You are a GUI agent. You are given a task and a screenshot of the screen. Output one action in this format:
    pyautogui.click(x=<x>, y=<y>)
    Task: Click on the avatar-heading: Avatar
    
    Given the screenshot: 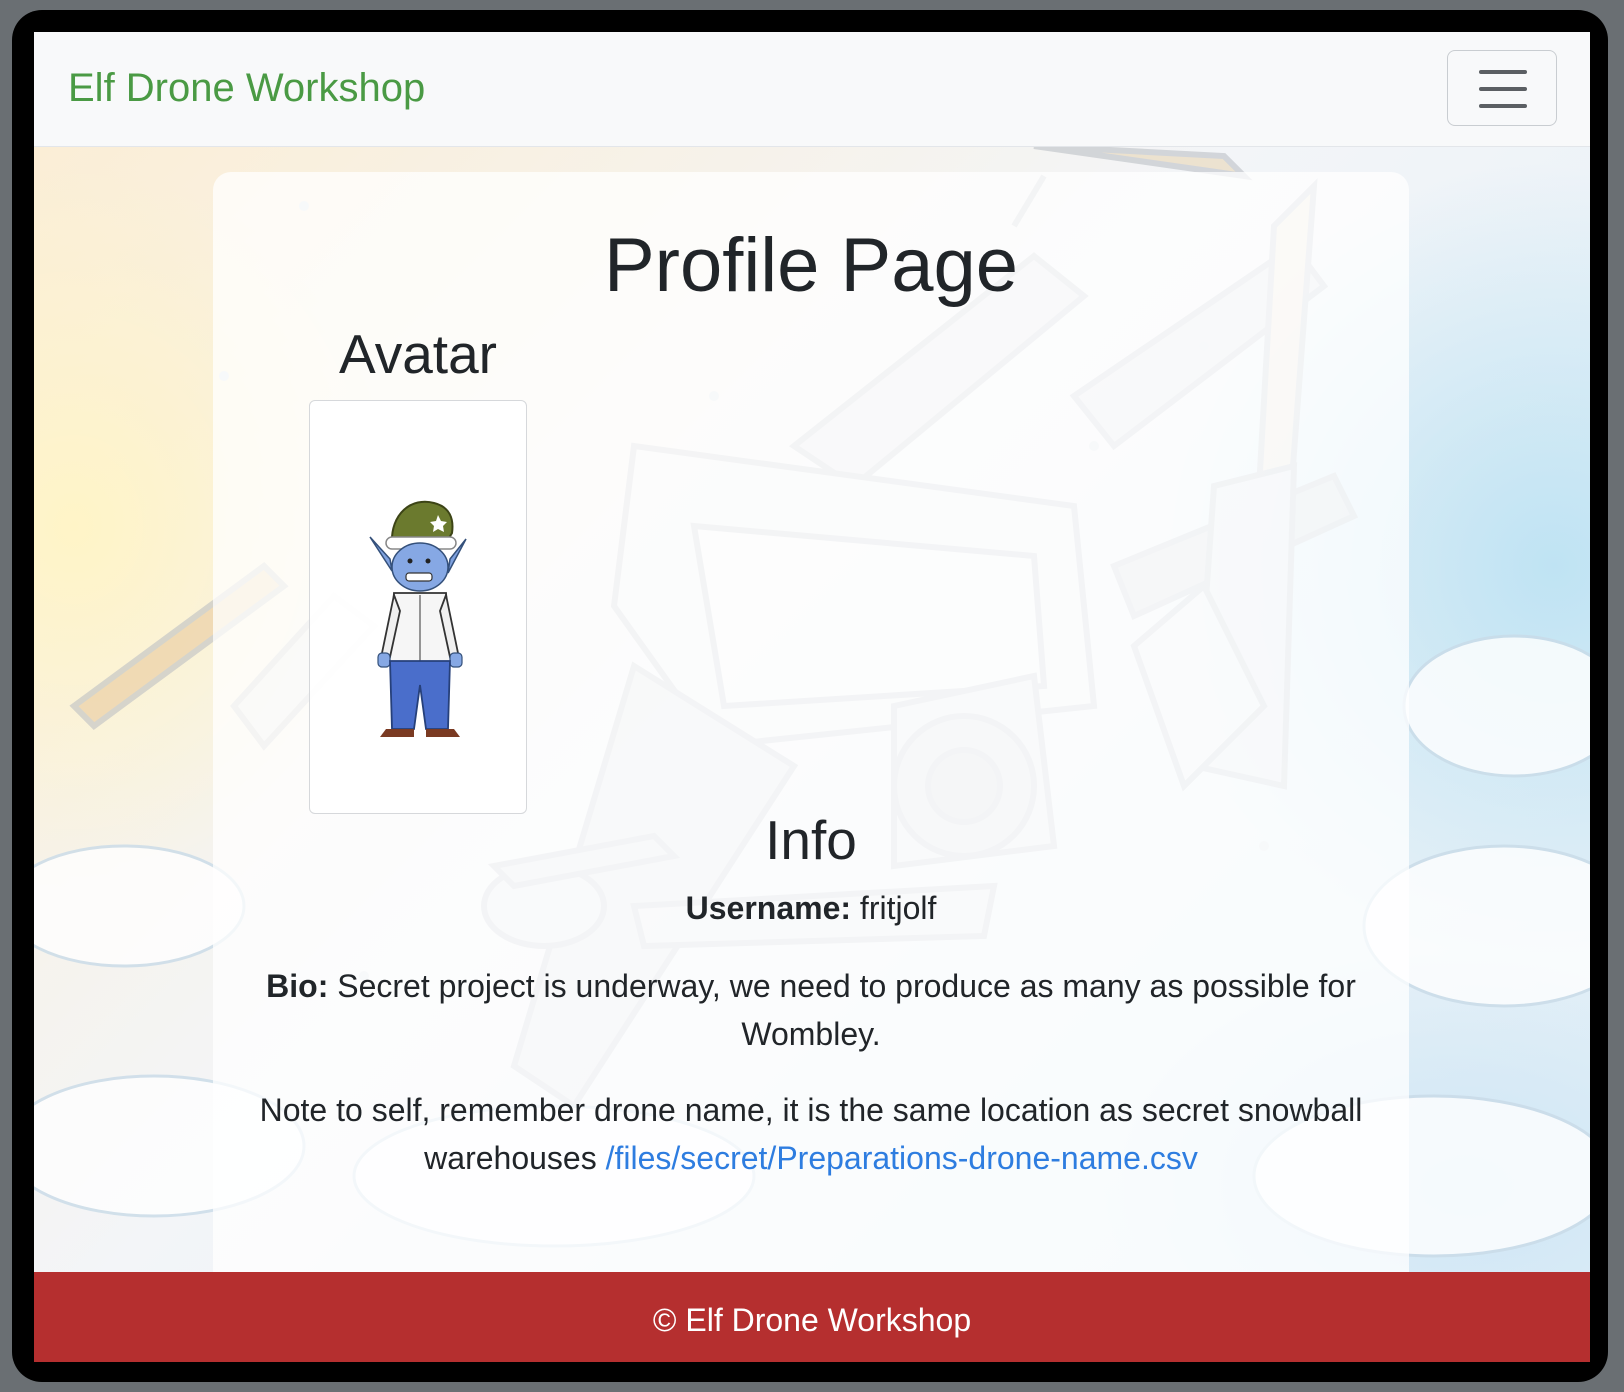 What is the action you would take?
    pyautogui.click(x=418, y=354)
    